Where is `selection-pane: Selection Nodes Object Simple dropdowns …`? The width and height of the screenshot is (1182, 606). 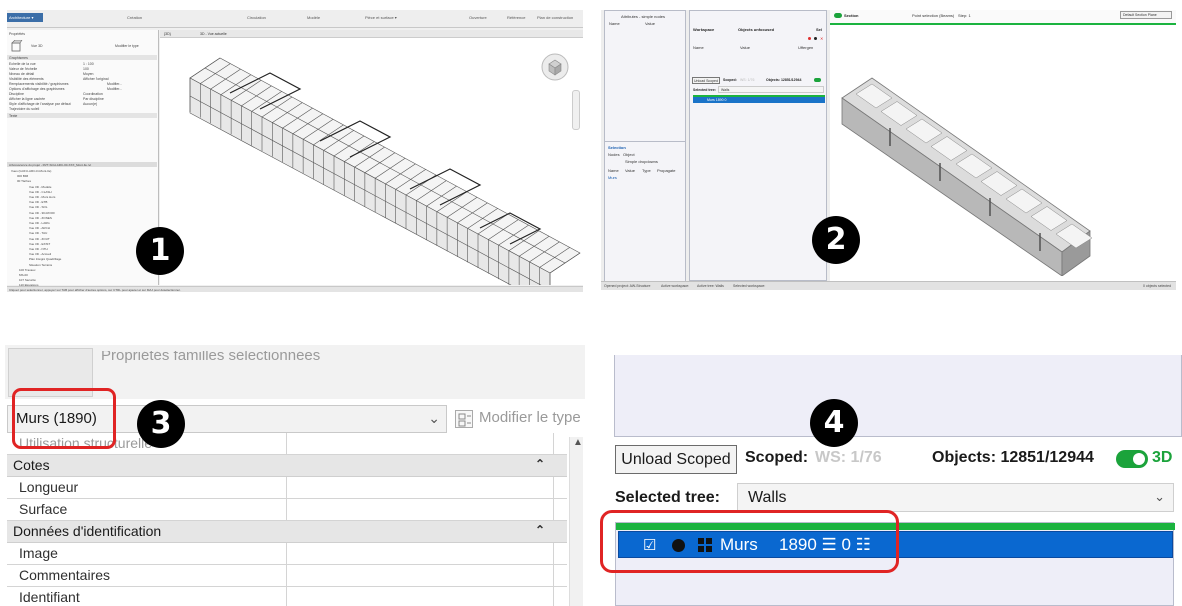
selection-pane: Selection Nodes Object Simple dropdowns … is located at coordinates (645, 211).